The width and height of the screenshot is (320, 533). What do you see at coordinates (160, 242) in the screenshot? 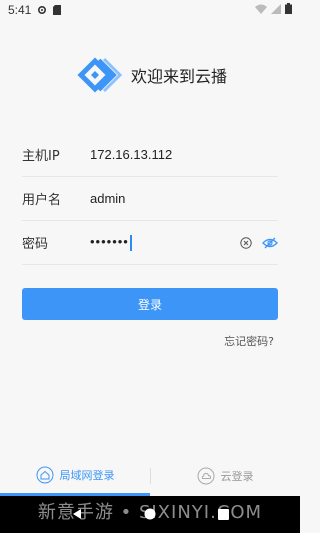
I see `password-input: •••••••` at bounding box center [160, 242].